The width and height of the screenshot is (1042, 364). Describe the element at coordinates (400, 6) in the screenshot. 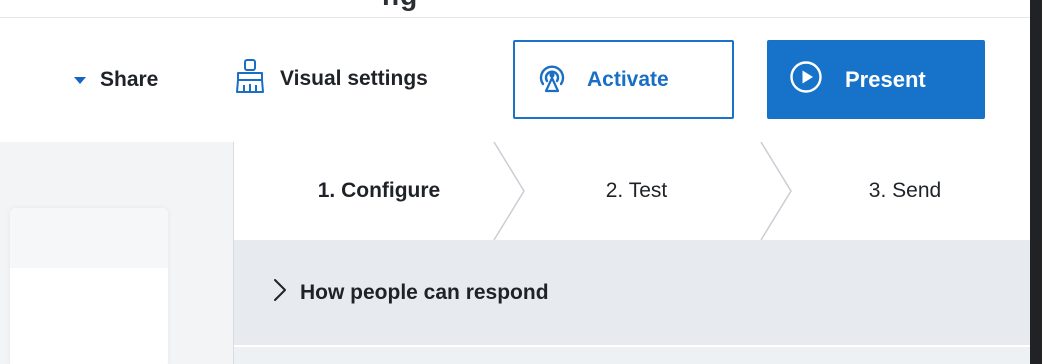

I see `page-title-text: ng` at that location.